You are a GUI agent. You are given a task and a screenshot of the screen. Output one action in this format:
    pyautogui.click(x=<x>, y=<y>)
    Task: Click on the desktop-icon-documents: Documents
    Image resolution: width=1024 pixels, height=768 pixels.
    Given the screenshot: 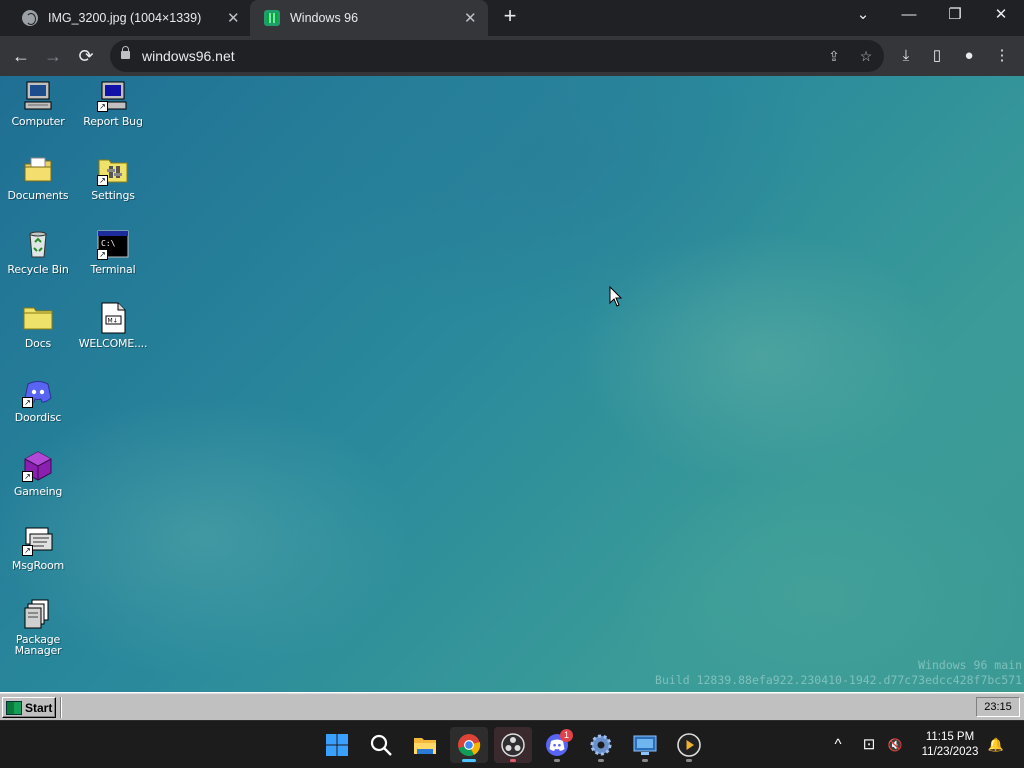 What is the action you would take?
    pyautogui.click(x=38, y=177)
    